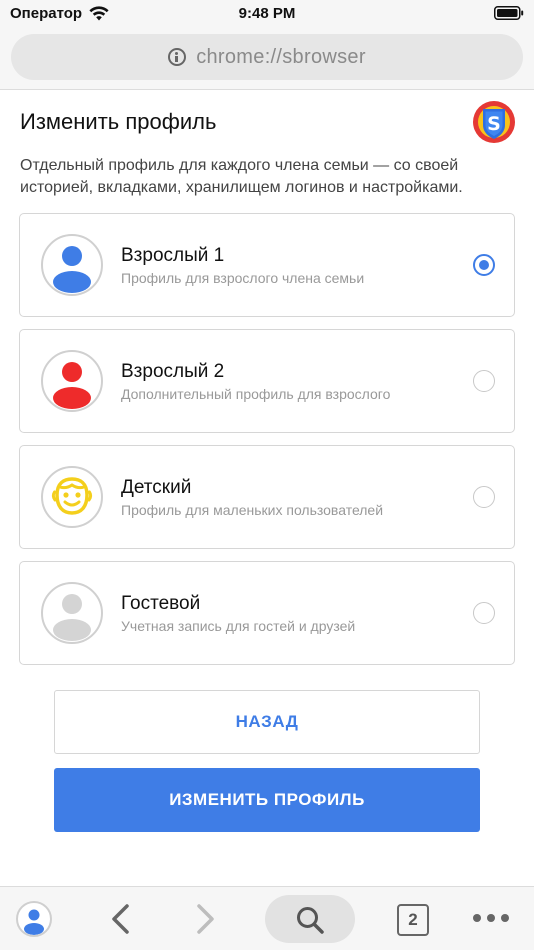  I want to click on back-button: НАЗАД, so click(267, 722).